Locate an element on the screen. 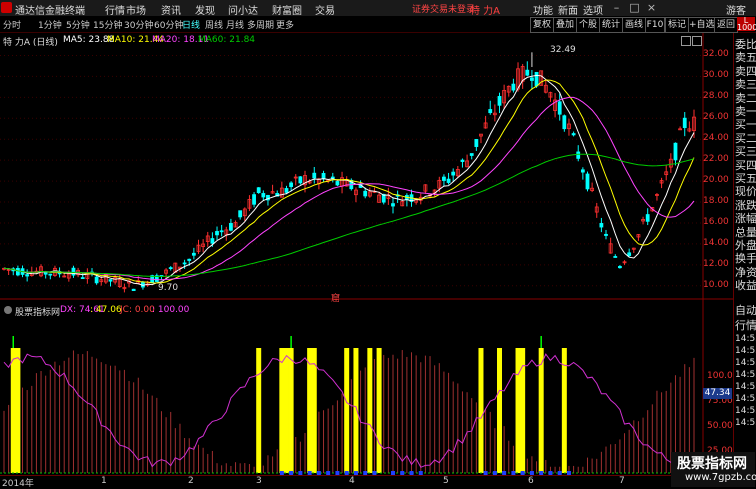 This screenshot has height=489, width=756. menu-wealth: 财富圈 is located at coordinates (287, 9).